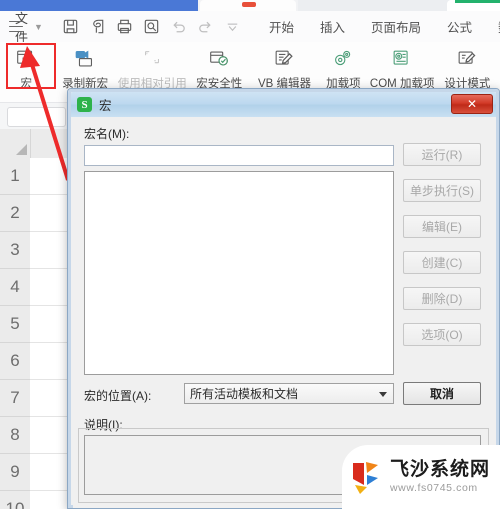  Describe the element at coordinates (99, 5) in the screenshot. I see `window-tab-active` at that location.